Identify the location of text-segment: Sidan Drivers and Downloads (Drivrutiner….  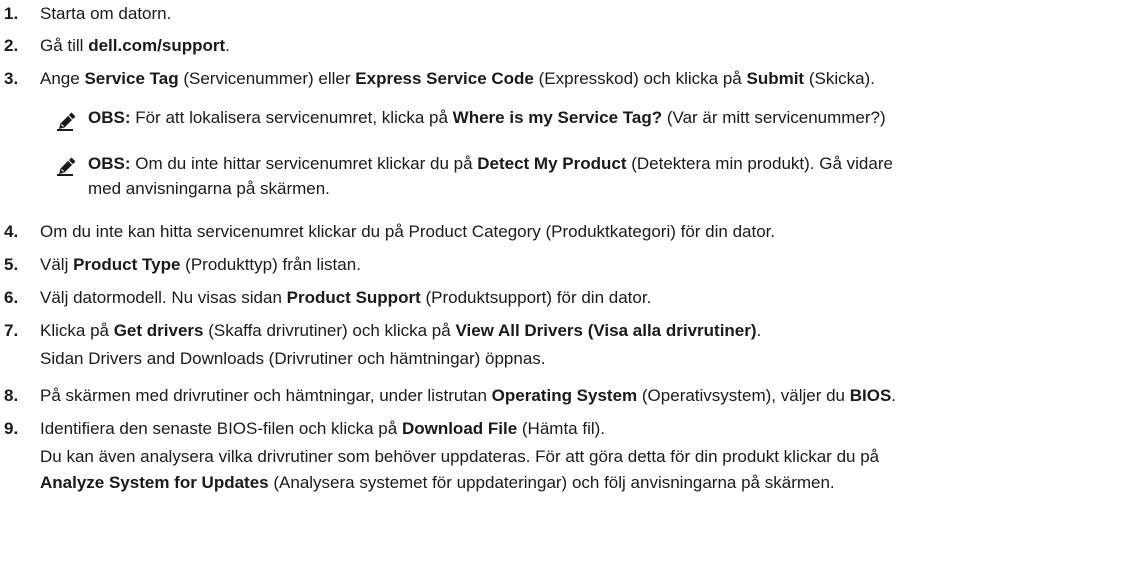
(293, 358).